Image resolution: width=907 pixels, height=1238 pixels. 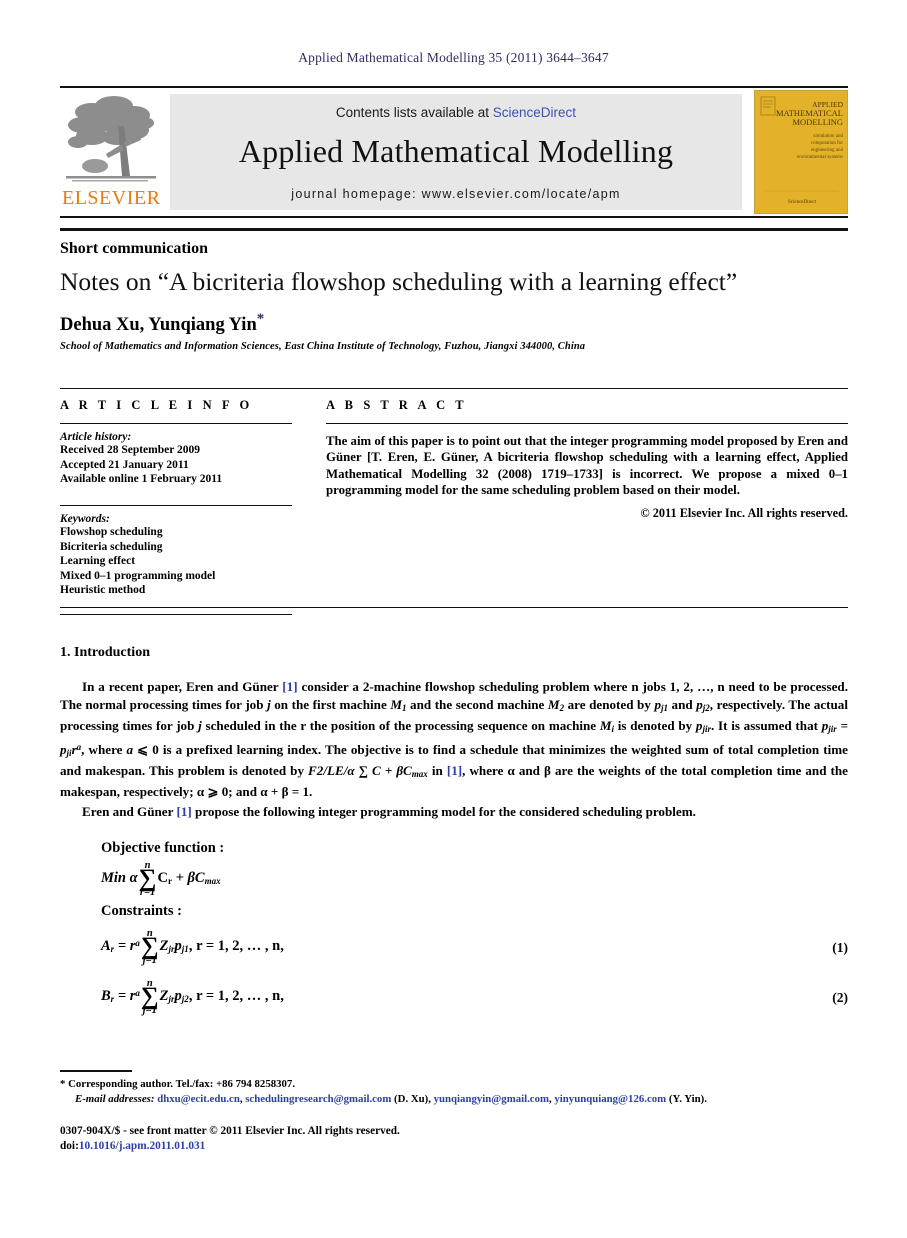 What do you see at coordinates (260, 319) in the screenshot?
I see `corresponding-author-marker: *` at bounding box center [260, 319].